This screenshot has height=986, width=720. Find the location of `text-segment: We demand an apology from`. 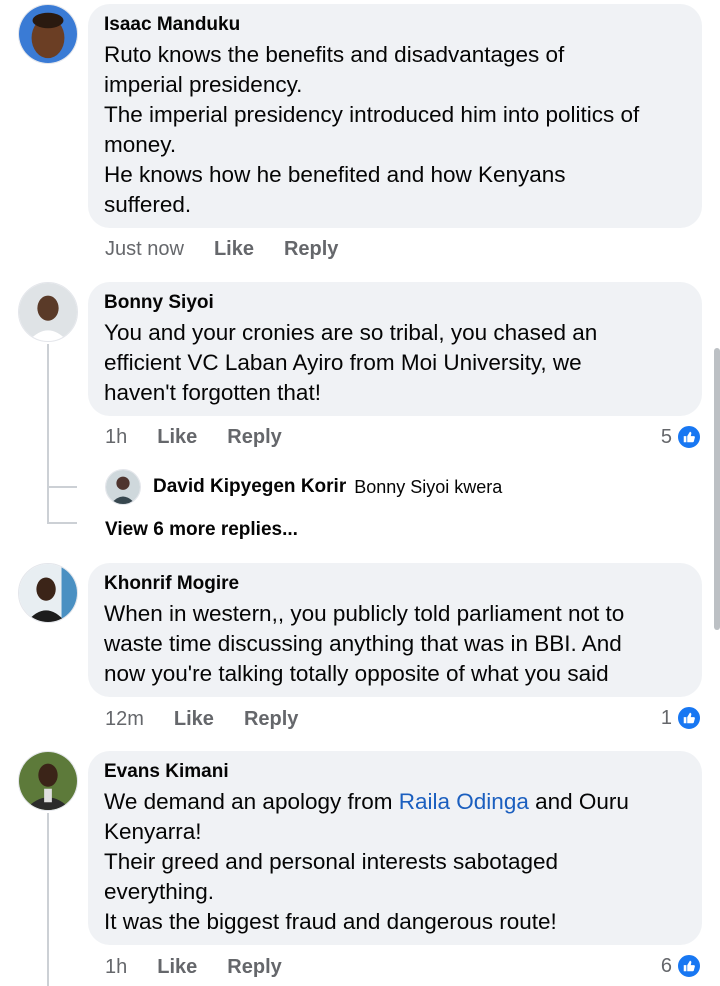

text-segment: We demand an apology from is located at coordinates (251, 801).